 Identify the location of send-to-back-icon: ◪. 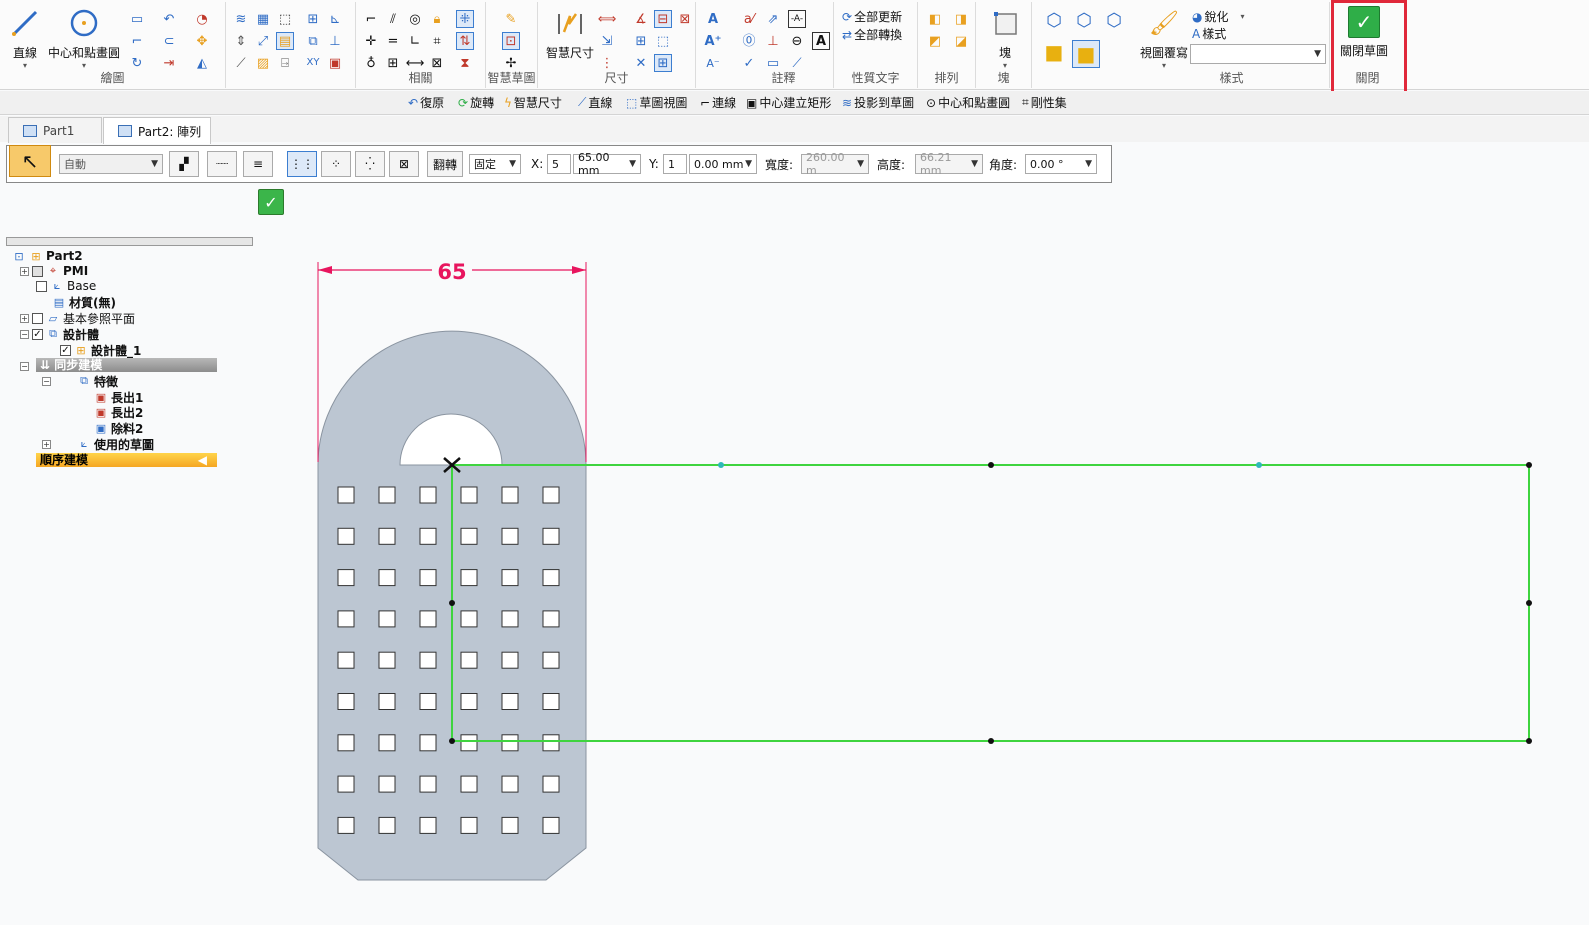
(961, 41).